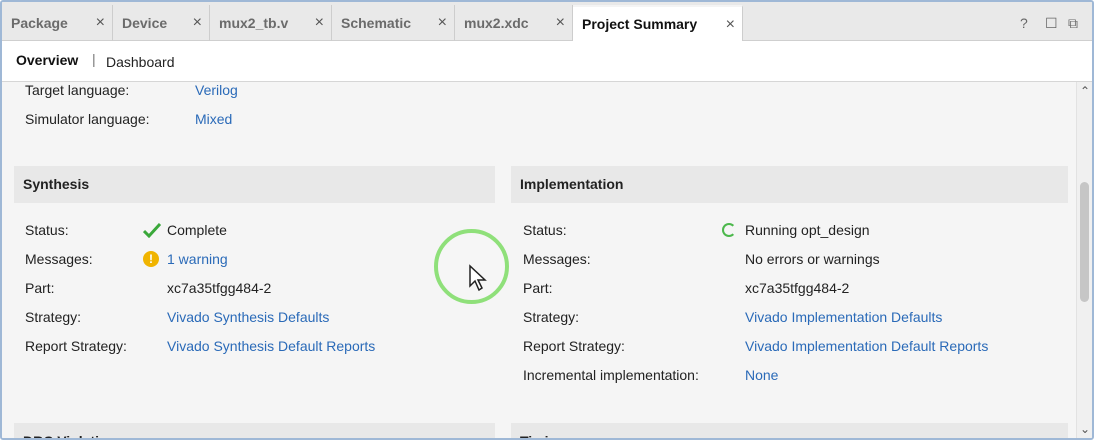  What do you see at coordinates (140, 62) in the screenshot?
I see `subtab-dashboard: Dashboard` at bounding box center [140, 62].